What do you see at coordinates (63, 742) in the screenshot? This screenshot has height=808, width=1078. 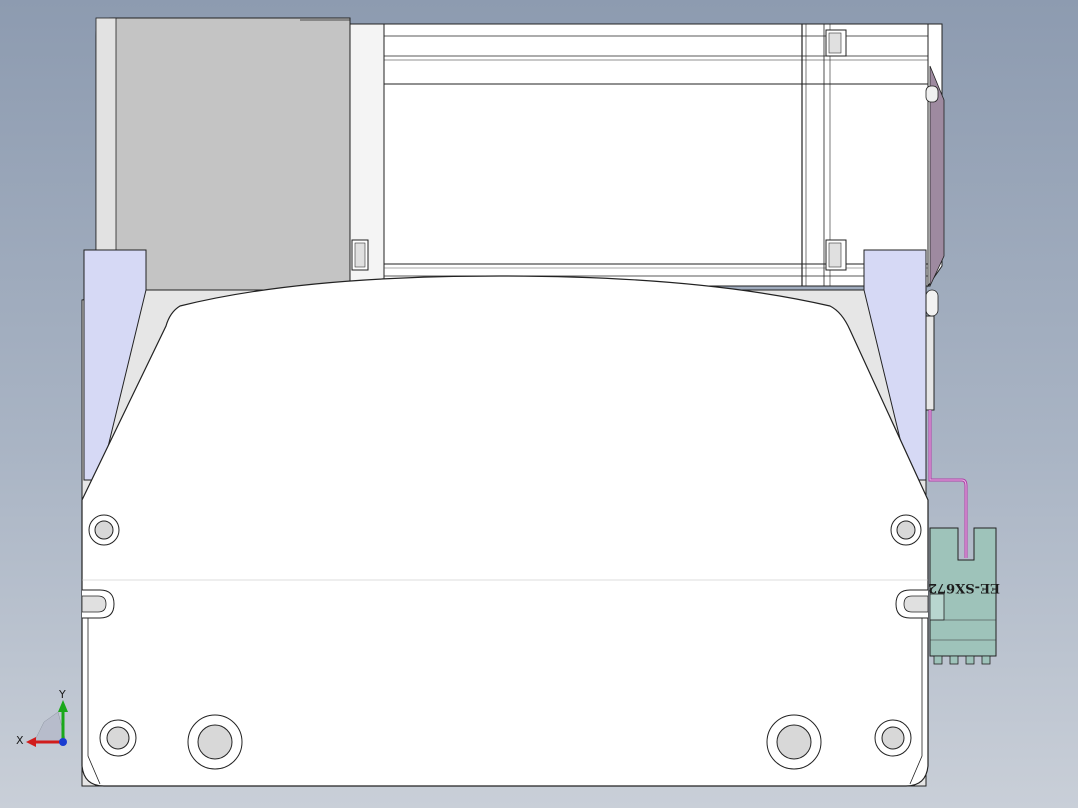 I see `z-axis-icon` at bounding box center [63, 742].